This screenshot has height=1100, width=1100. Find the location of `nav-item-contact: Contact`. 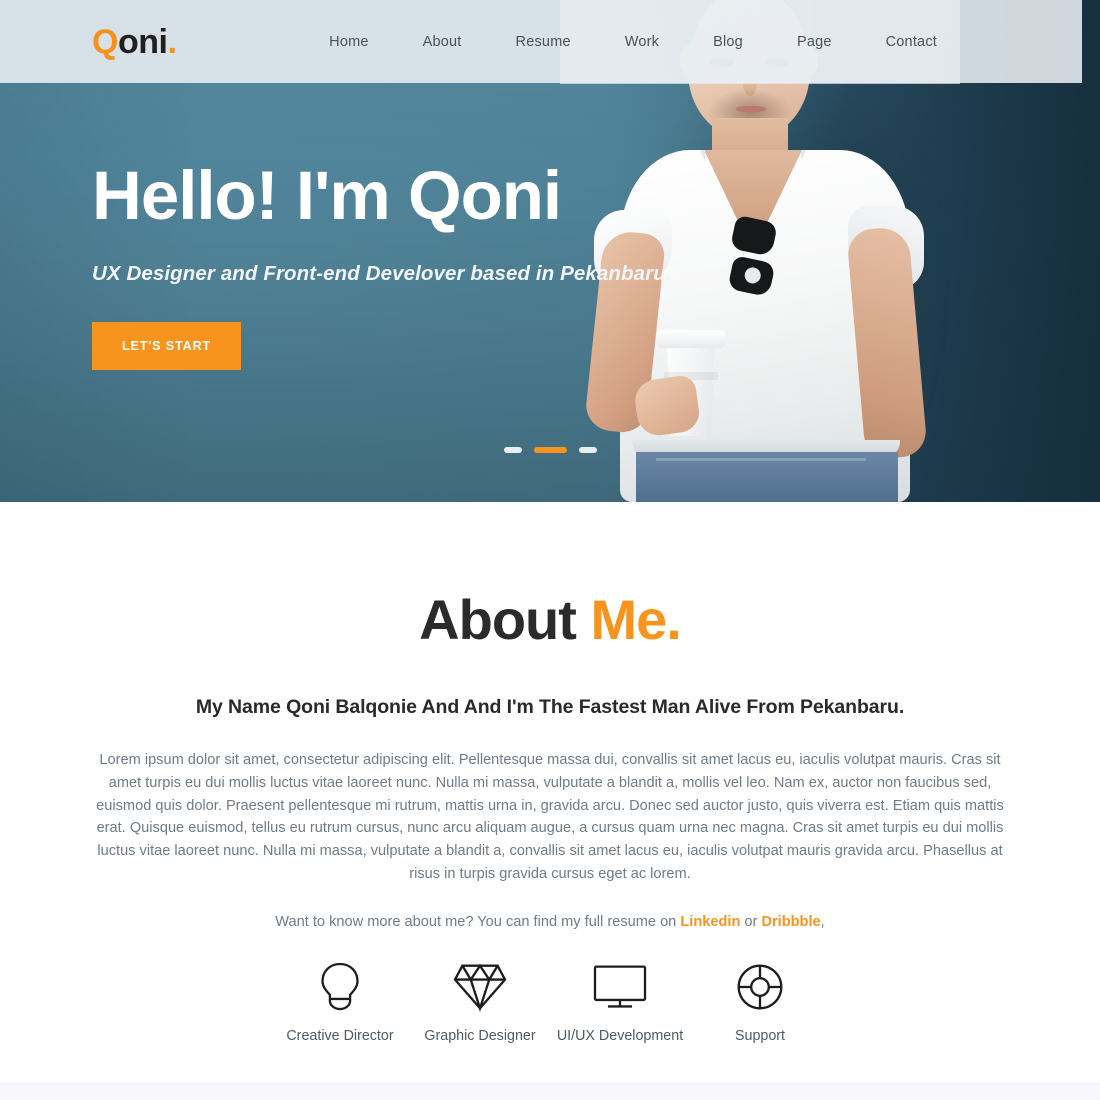

nav-item-contact: Contact is located at coordinates (911, 42).